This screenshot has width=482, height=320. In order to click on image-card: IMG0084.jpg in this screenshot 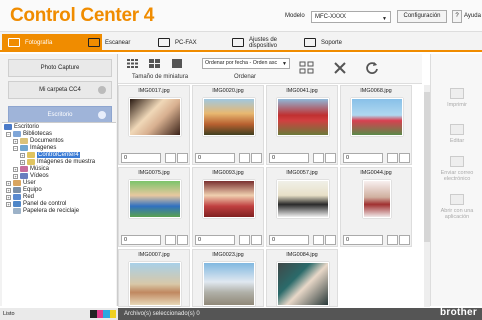, I will do `click(302, 278)`.